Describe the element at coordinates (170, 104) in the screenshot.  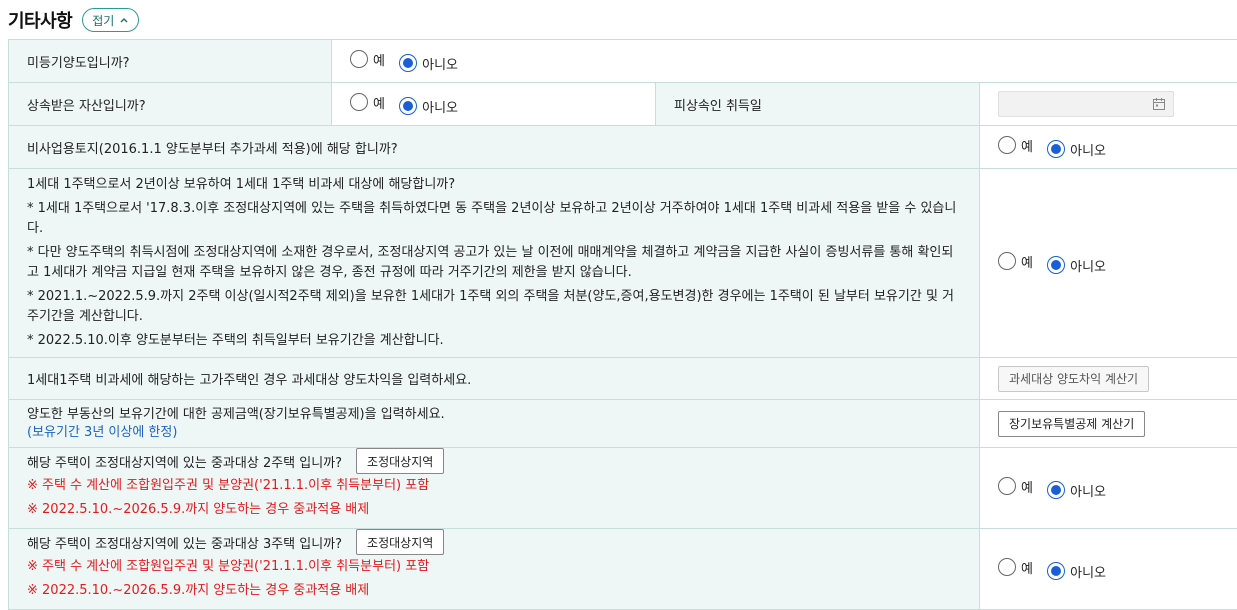
I see `question-cell: 상속받은 자산입니까?` at that location.